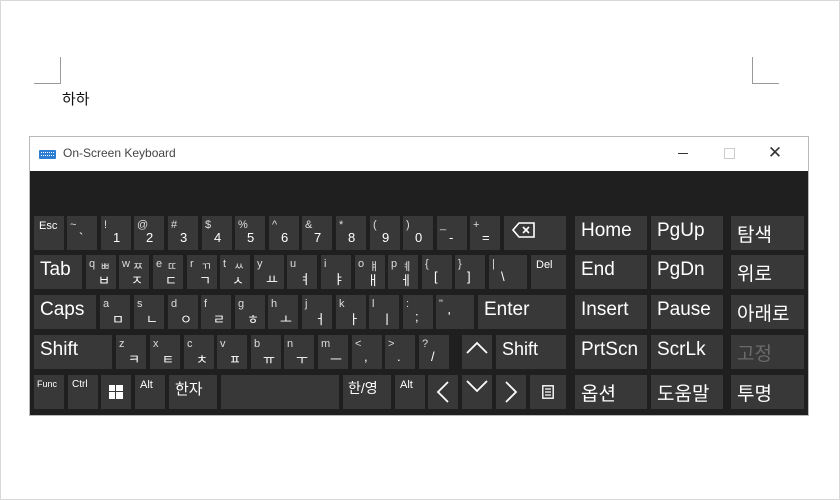  What do you see at coordinates (269, 272) in the screenshot?
I see `key-y: yㅛ` at bounding box center [269, 272].